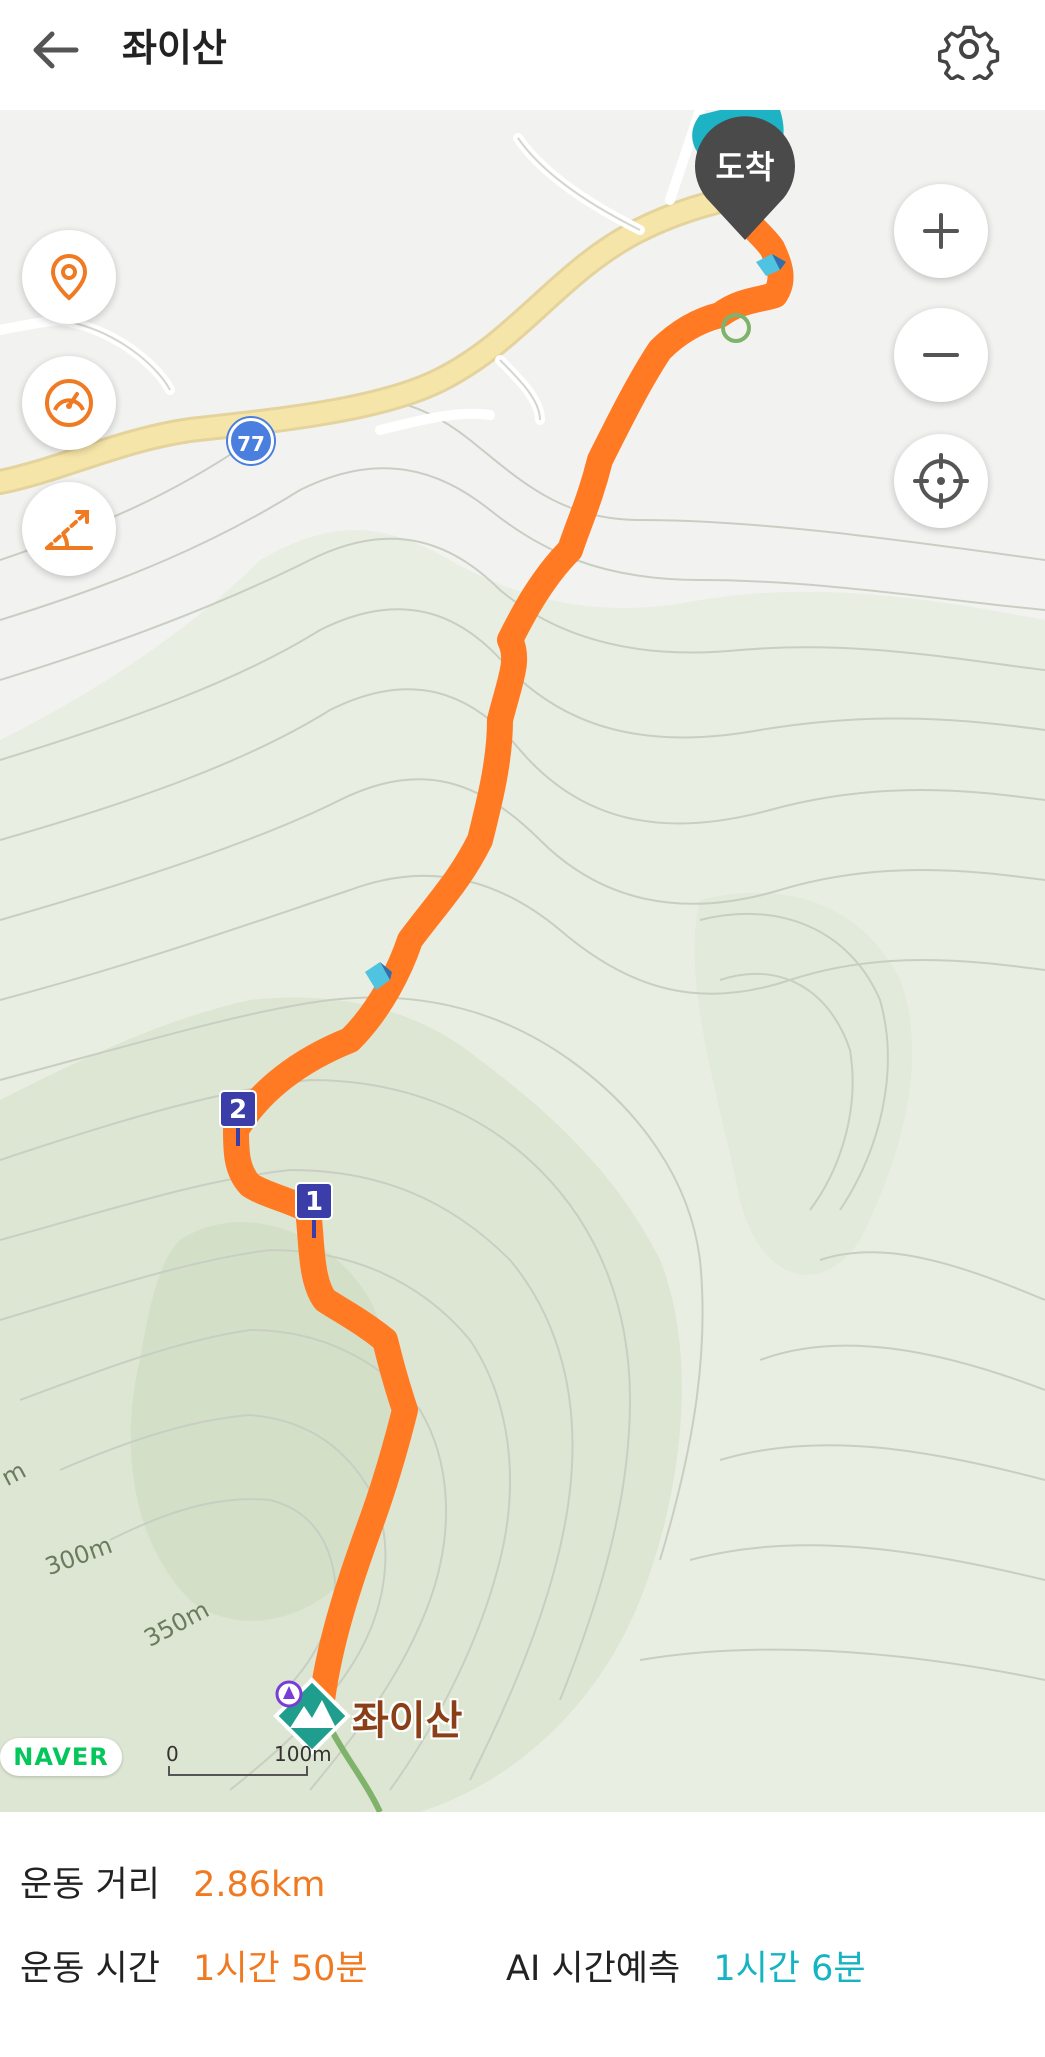  Describe the element at coordinates (314, 1201) in the screenshot. I see `waypoint-marker: 1` at that location.